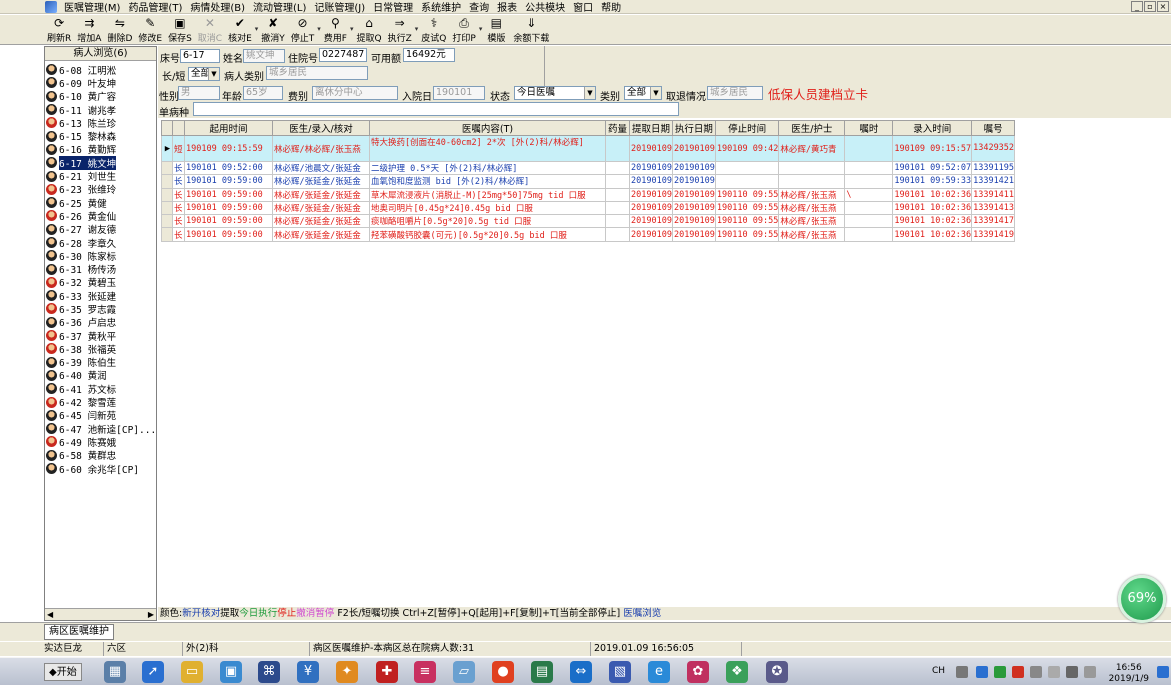  I want to click on folder-icon: ▭, so click(192, 672).